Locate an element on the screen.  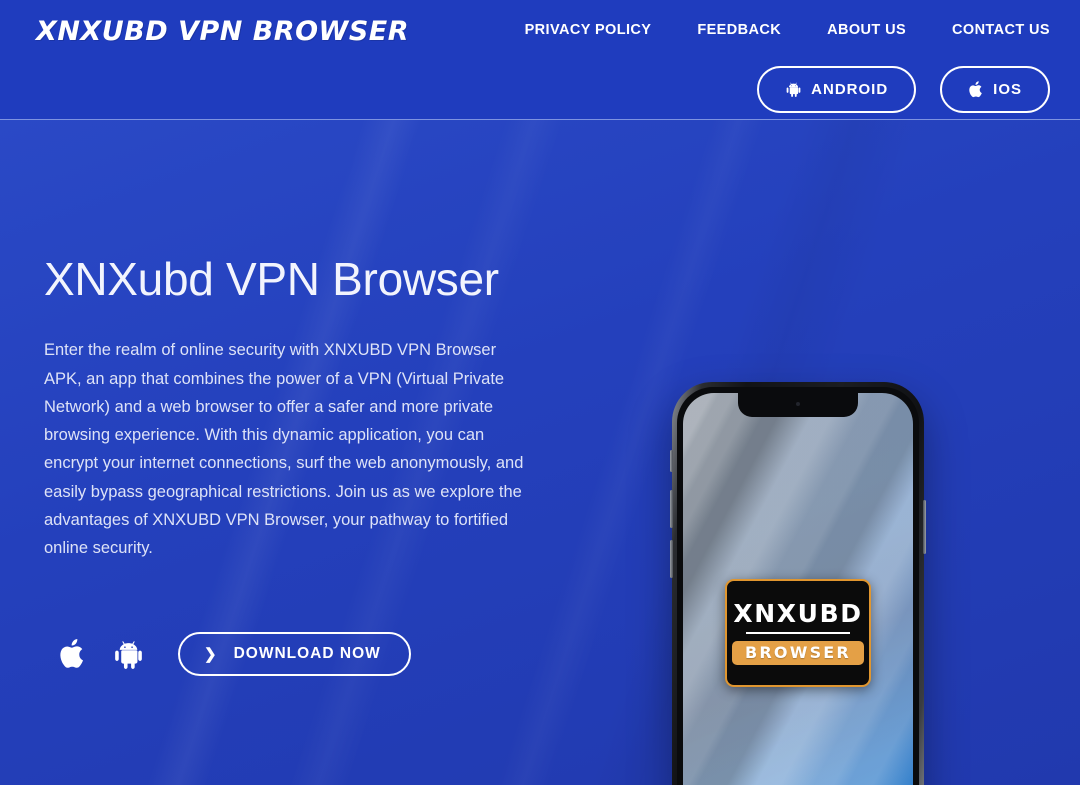
phone-volume-up-button is located at coordinates (671, 509).